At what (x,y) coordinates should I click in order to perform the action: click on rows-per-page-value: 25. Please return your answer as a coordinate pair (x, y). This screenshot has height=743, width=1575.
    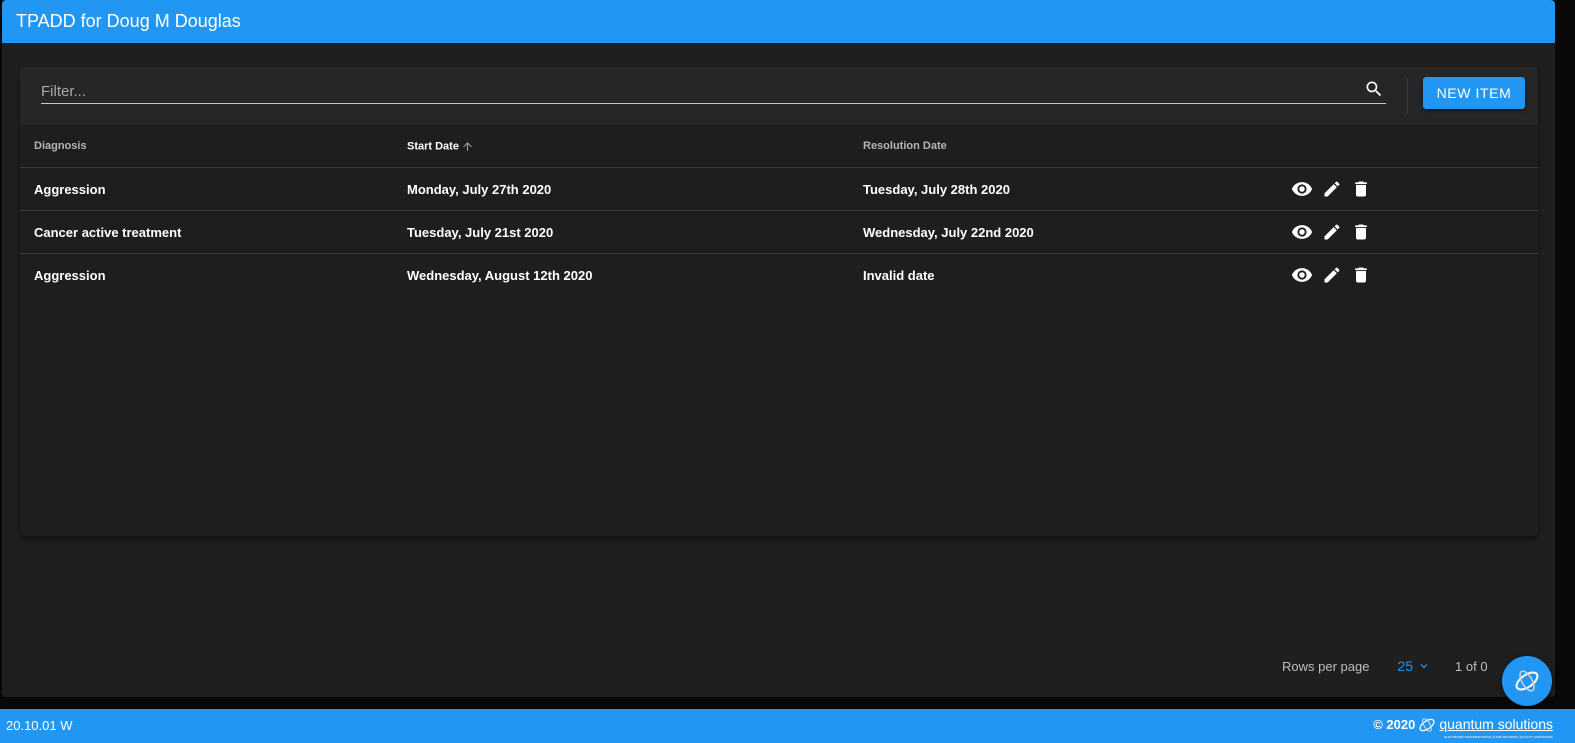
    Looking at the image, I should click on (1405, 666).